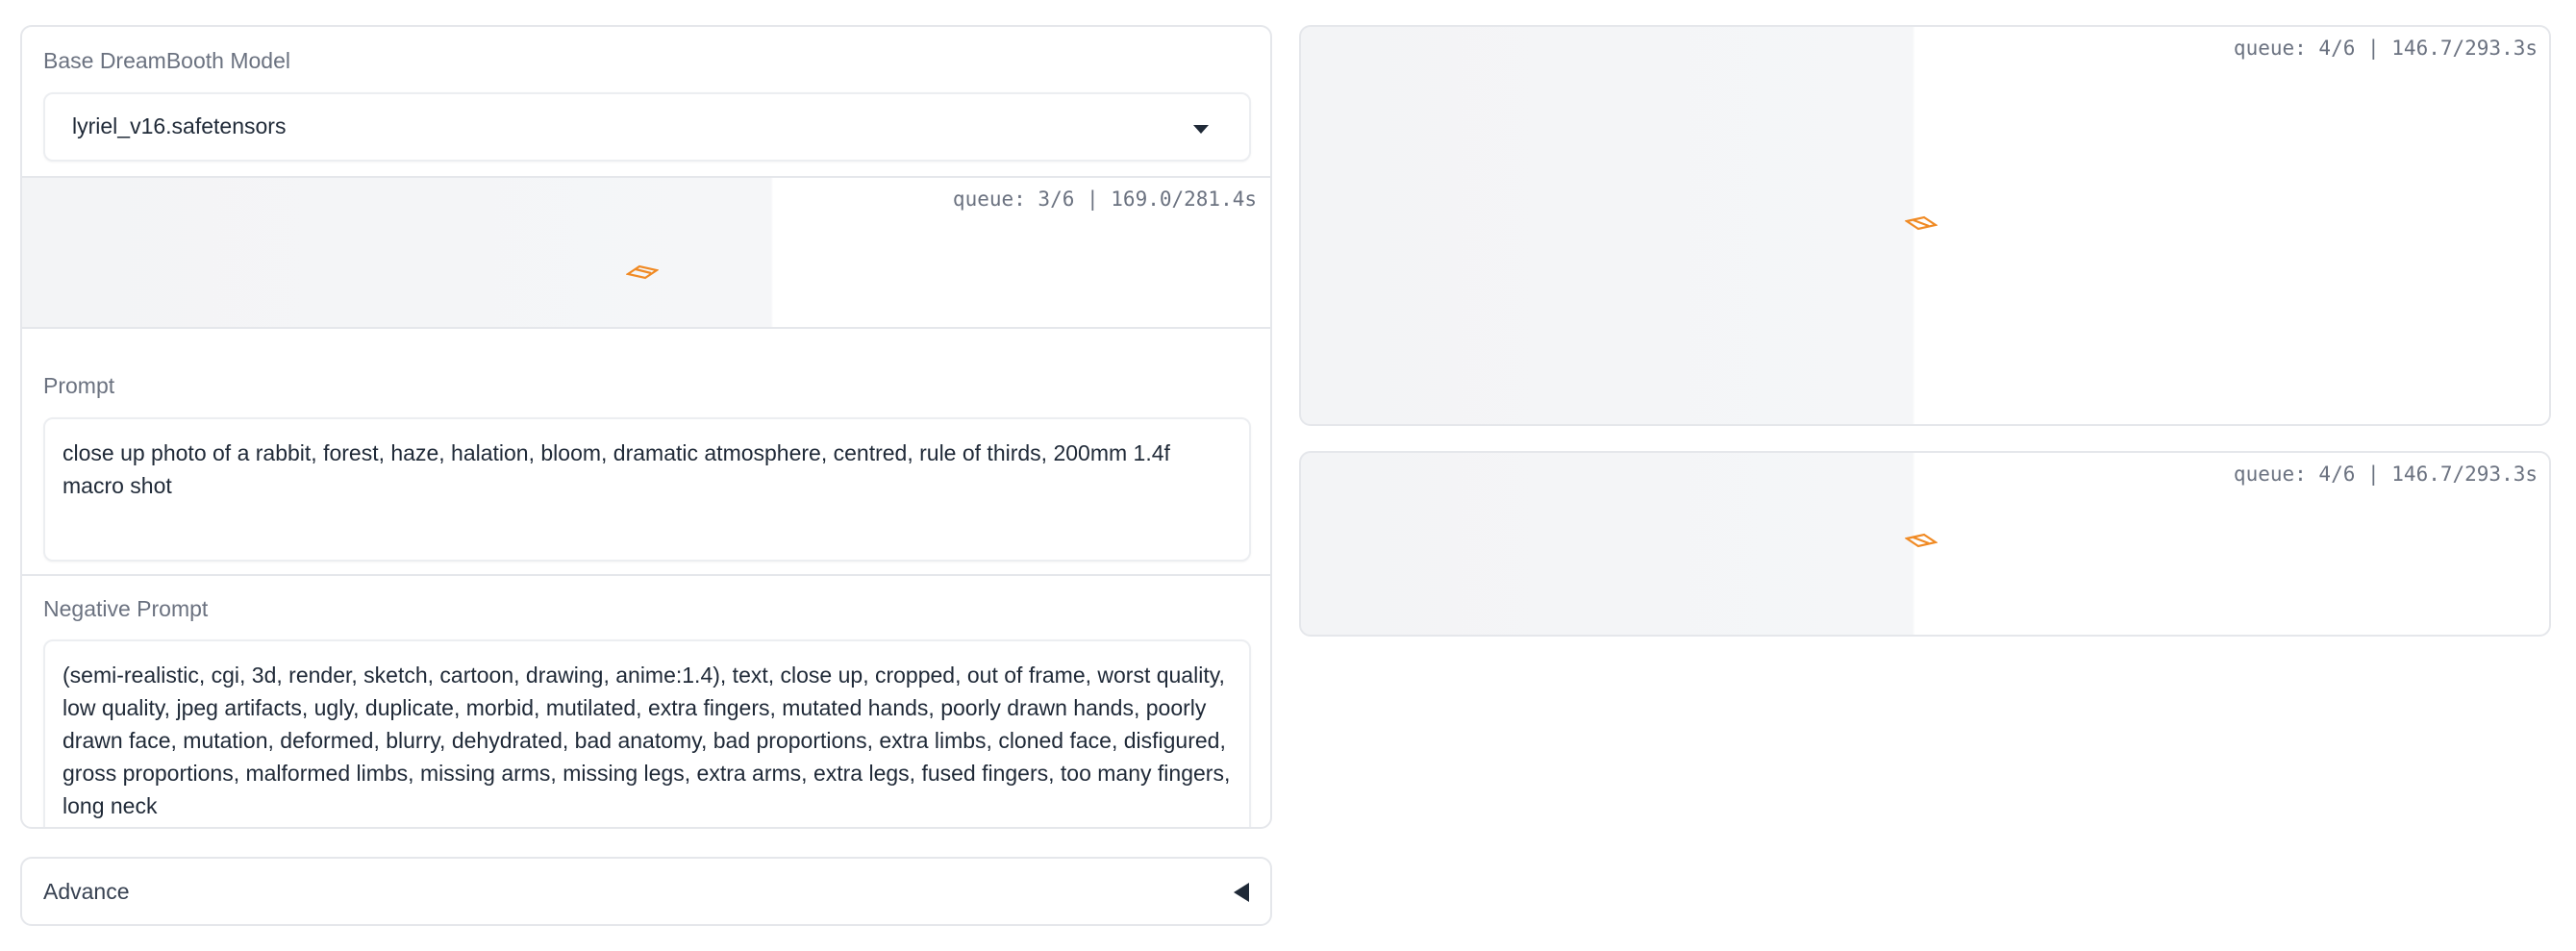  Describe the element at coordinates (86, 891) in the screenshot. I see `advance-label: Advance` at that location.